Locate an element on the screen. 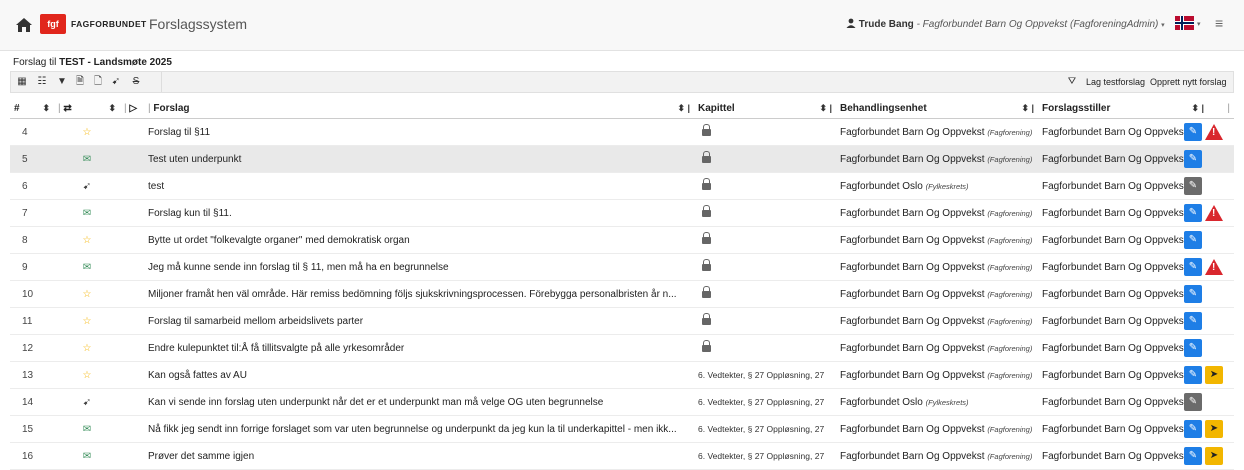 Image resolution: width=1244 pixels, height=470 pixels. forslag-title: Test uten underpunkt is located at coordinates (419, 159).